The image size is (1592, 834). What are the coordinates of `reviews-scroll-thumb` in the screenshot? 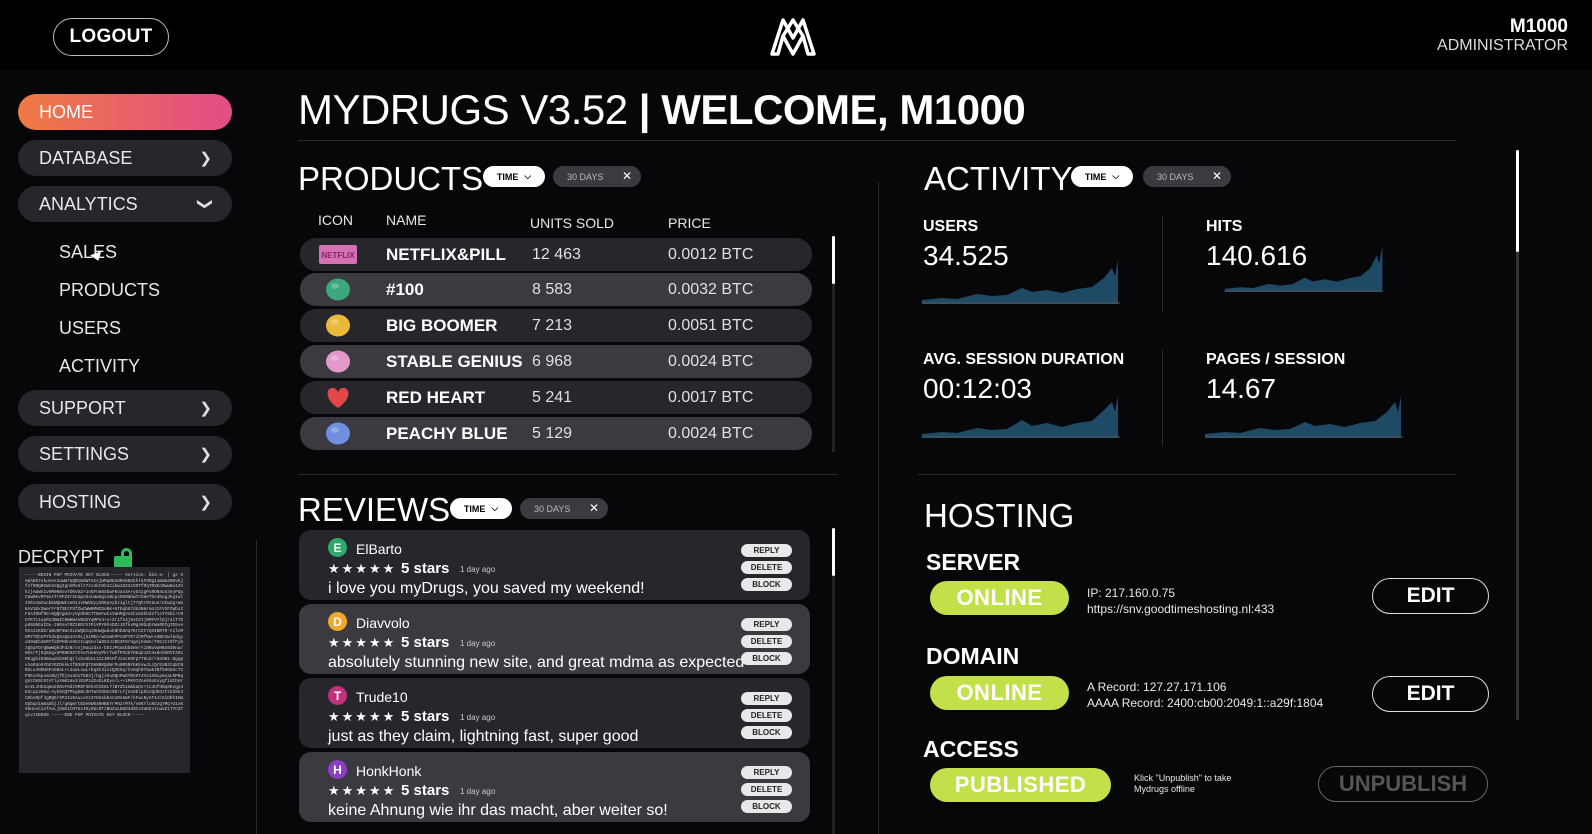 It's located at (833, 552).